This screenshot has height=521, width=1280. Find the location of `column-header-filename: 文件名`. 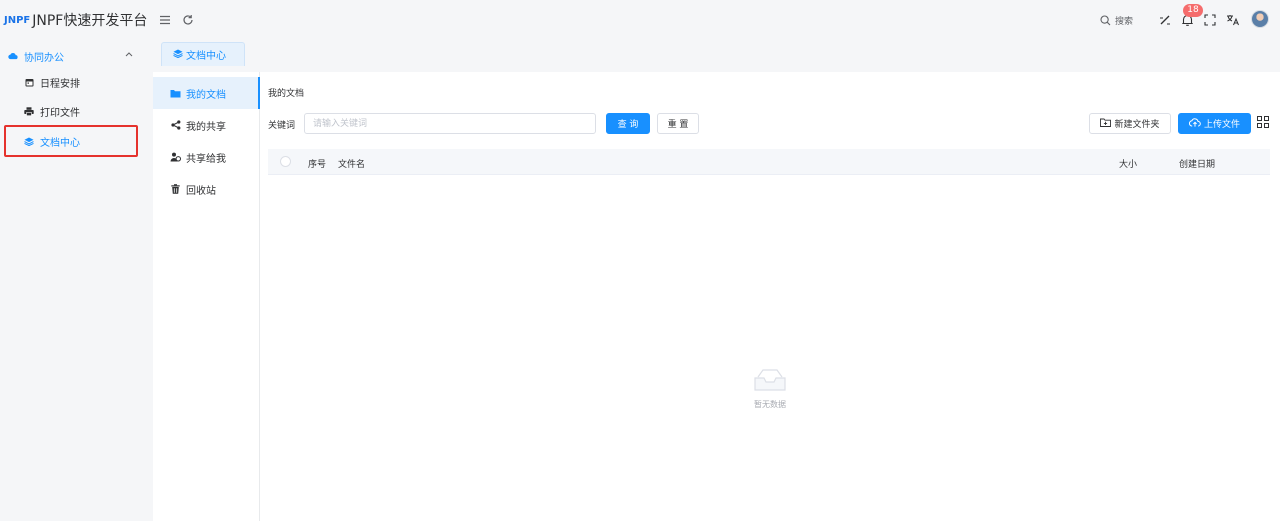

column-header-filename: 文件名 is located at coordinates (351, 163).